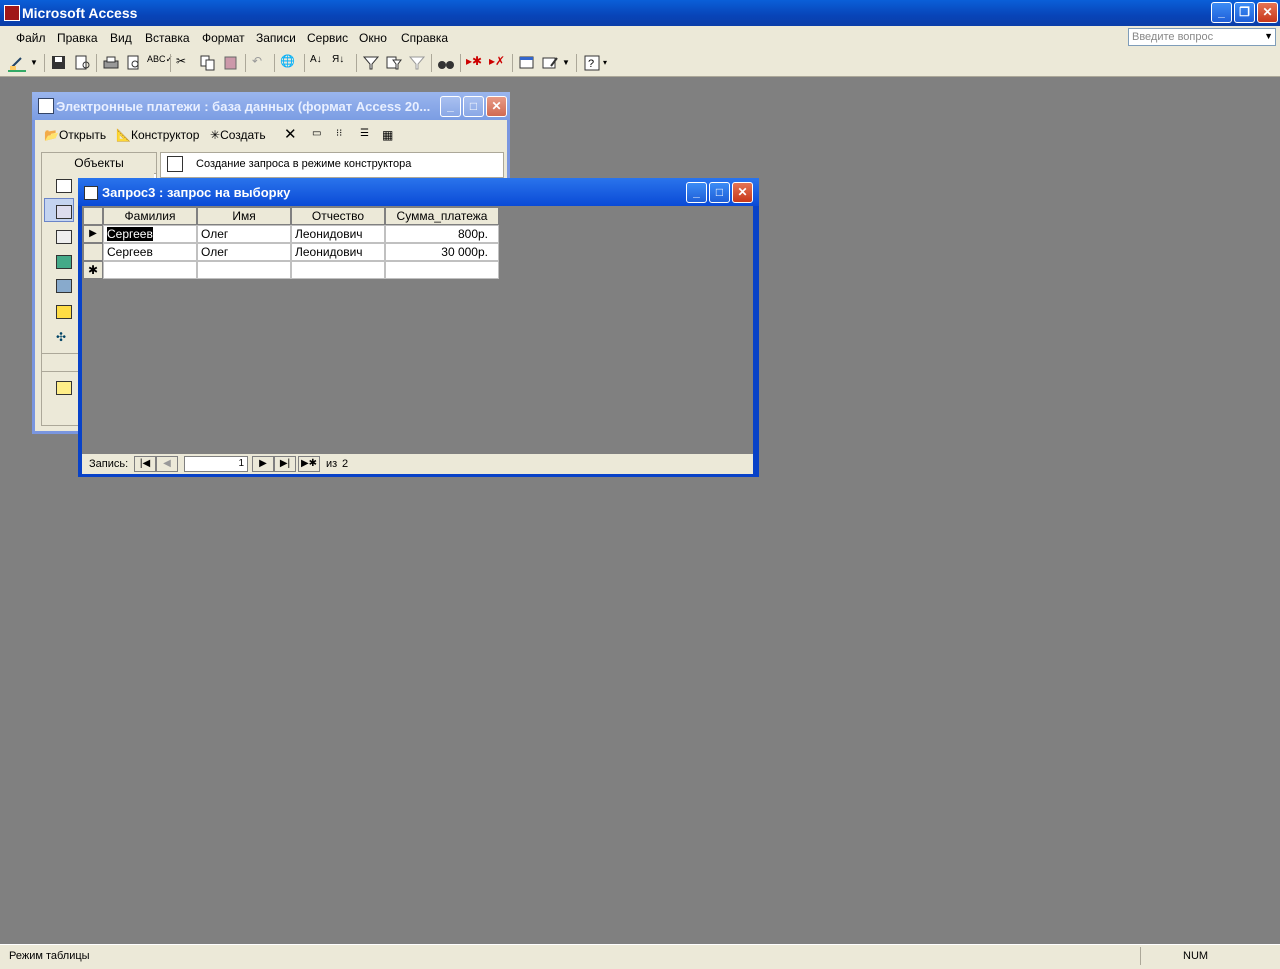 Image resolution: width=1280 pixels, height=969 pixels. Describe the element at coordinates (742, 192) in the screenshot. I see `query-close-button: ✕` at that location.